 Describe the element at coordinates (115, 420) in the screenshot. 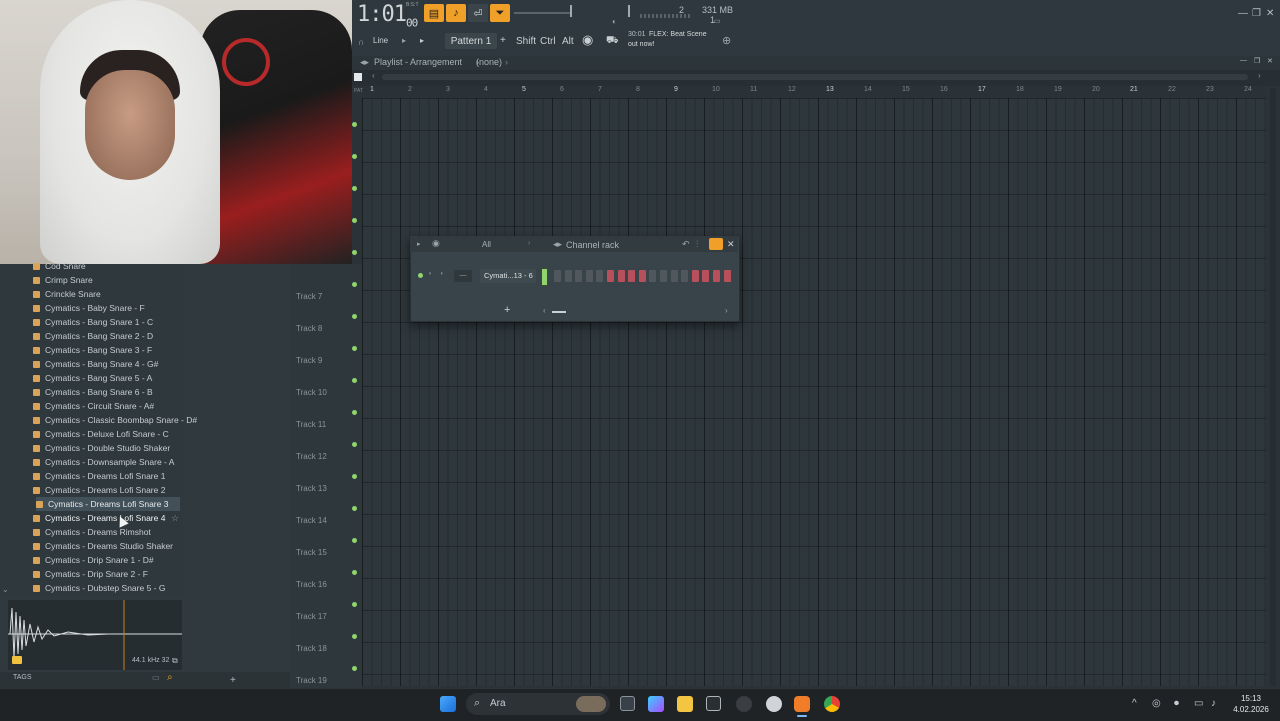

I see `browser-item: Cymatics - Classic Boombap Snare - D#` at that location.